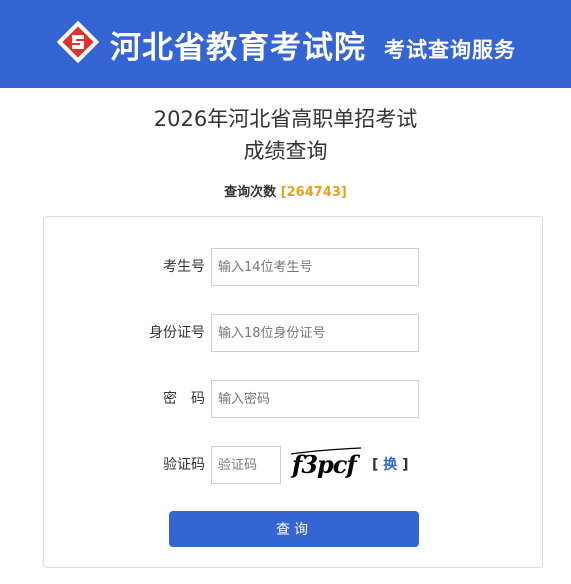 The image size is (571, 584). I want to click on refresh-open-bracket: [, so click(375, 465).